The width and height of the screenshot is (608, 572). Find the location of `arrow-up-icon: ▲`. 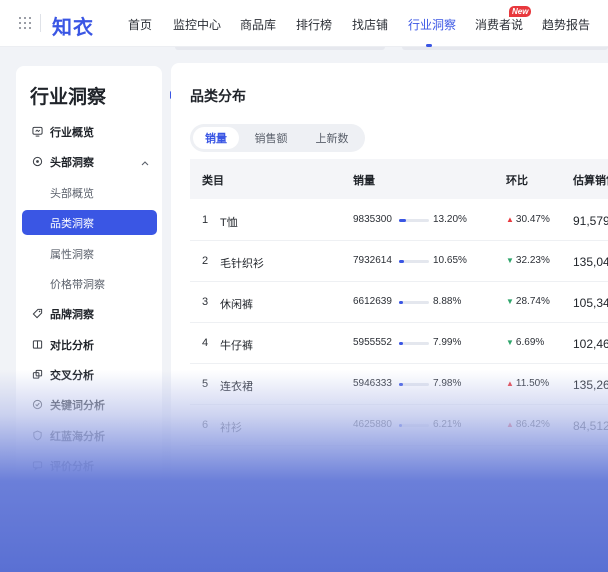

arrow-up-icon: ▲ is located at coordinates (510, 424).